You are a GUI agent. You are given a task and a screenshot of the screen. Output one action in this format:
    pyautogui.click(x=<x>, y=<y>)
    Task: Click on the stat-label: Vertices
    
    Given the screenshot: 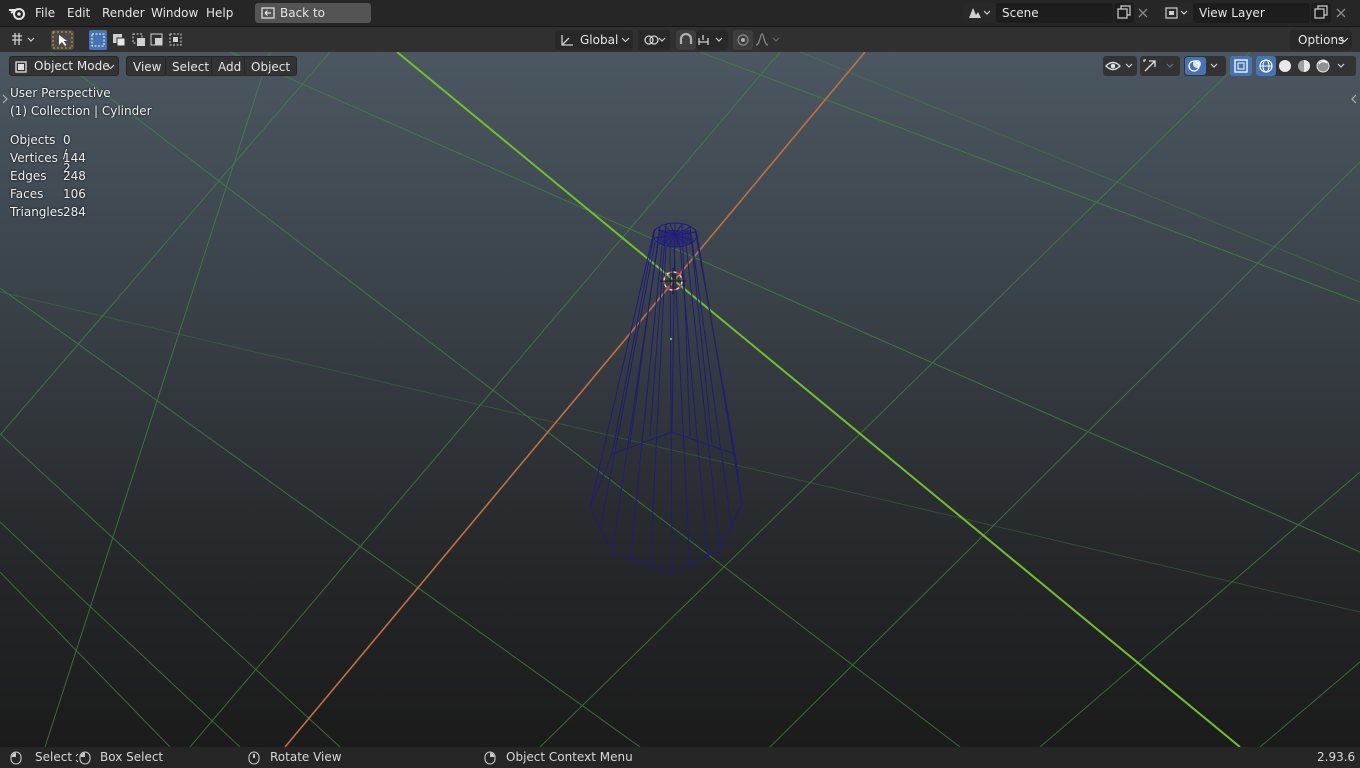 What is the action you would take?
    pyautogui.click(x=34, y=158)
    